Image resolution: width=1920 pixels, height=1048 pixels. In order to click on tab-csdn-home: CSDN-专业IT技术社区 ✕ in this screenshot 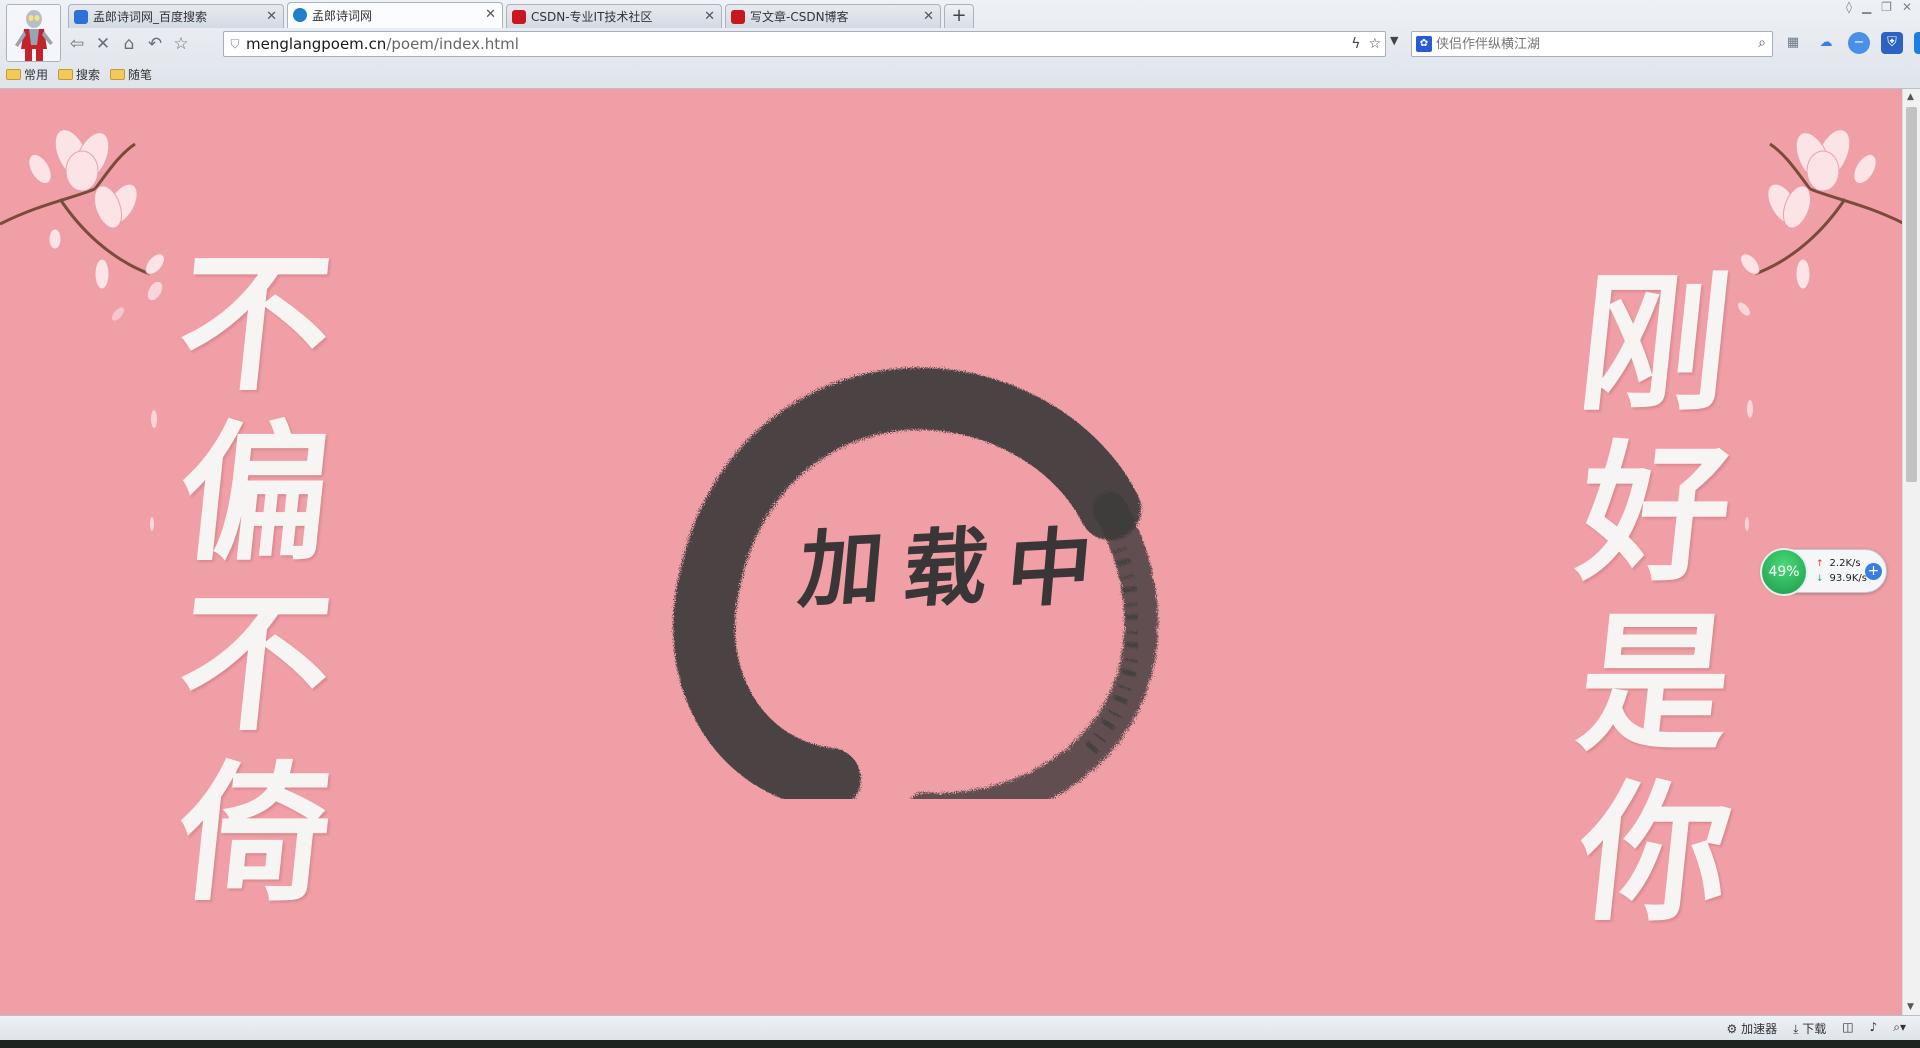, I will do `click(614, 16)`.